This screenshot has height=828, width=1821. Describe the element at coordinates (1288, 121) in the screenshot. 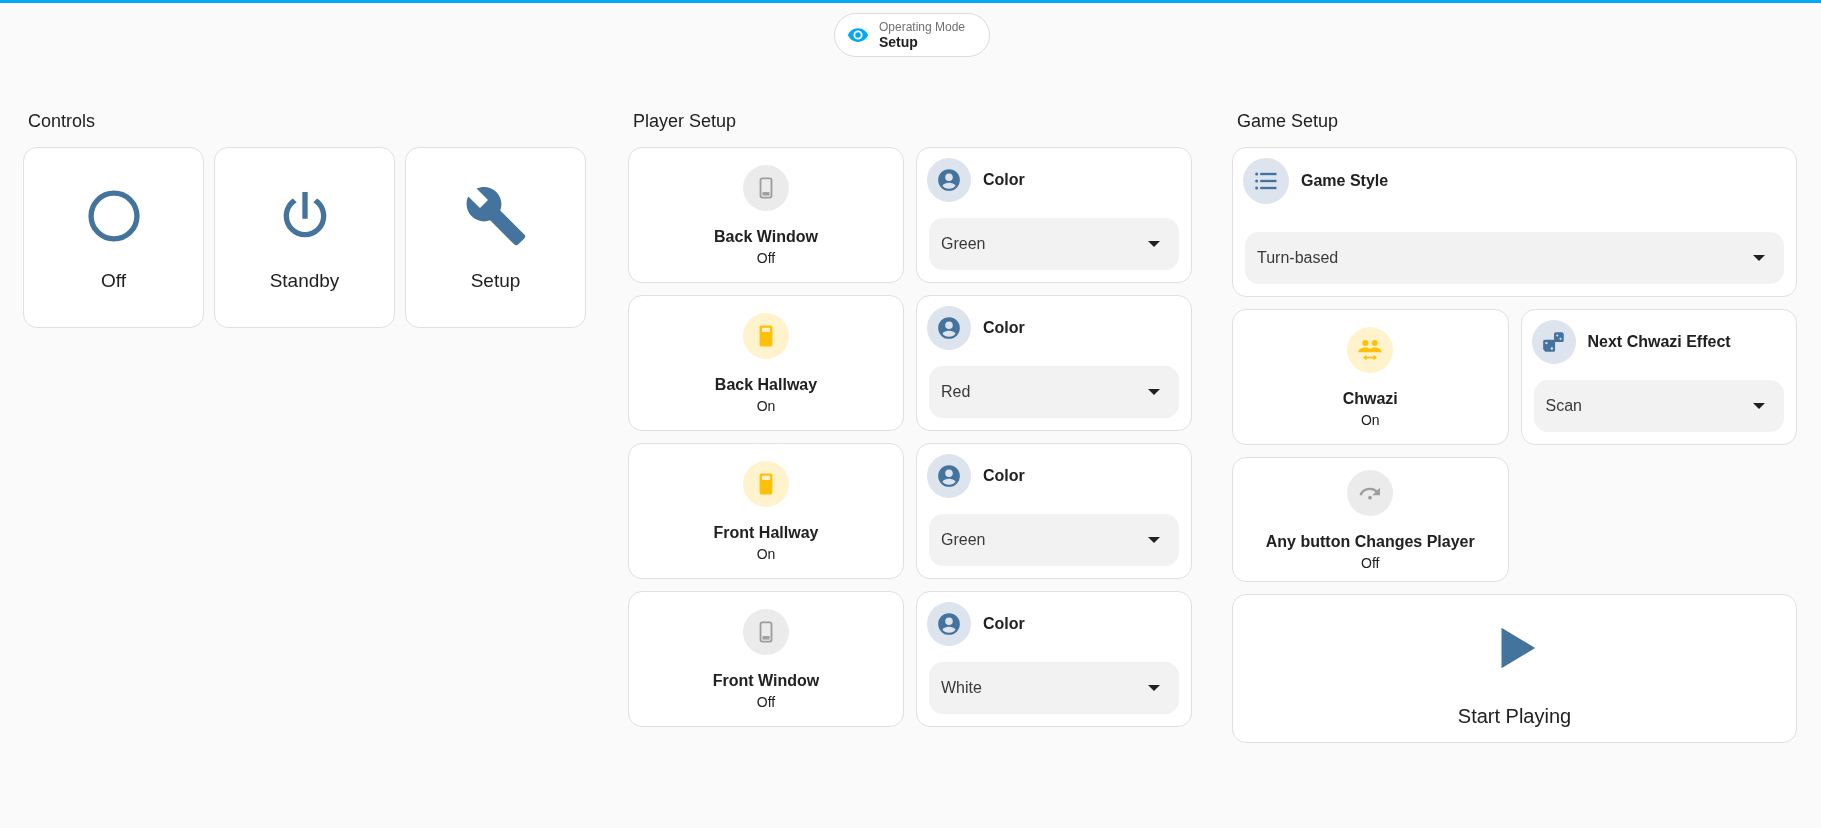

I see `section-heading: Game Setup` at that location.